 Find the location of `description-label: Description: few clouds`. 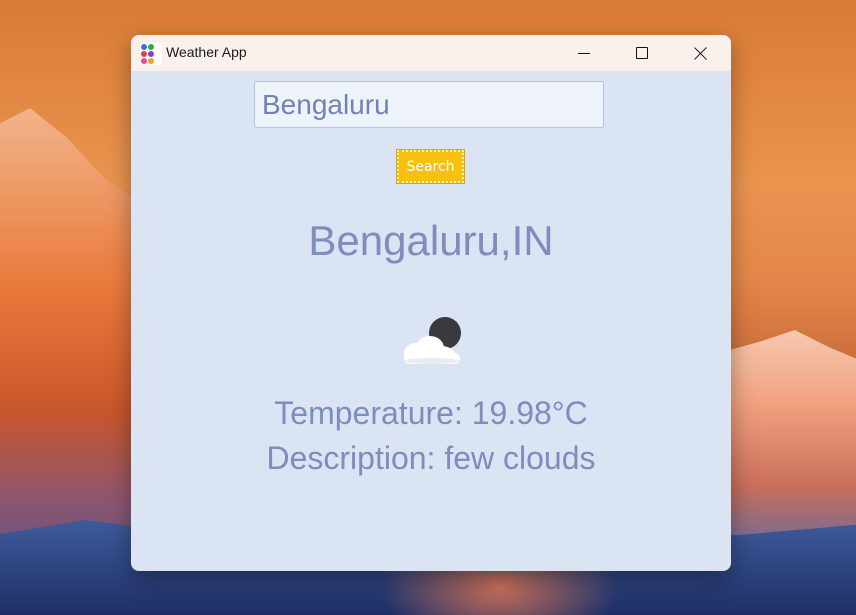

description-label: Description: few clouds is located at coordinates (431, 458).